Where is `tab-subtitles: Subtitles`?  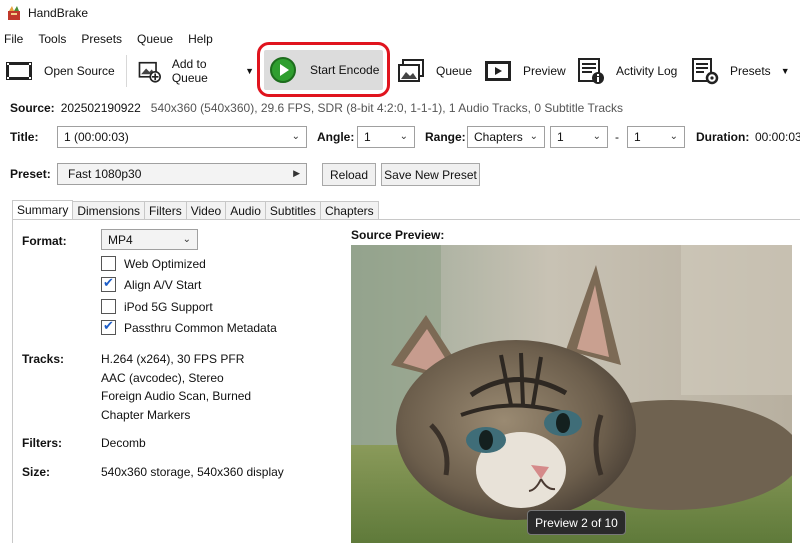 tab-subtitles: Subtitles is located at coordinates (292, 210).